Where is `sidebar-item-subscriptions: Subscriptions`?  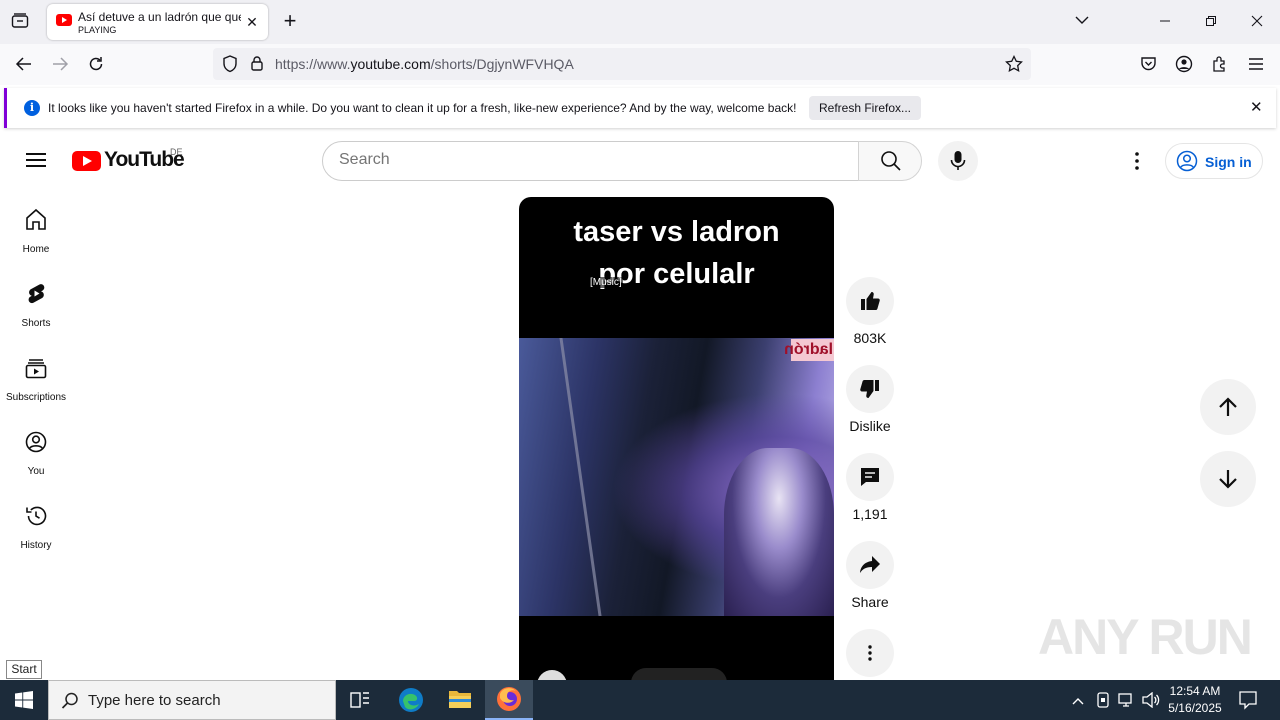 sidebar-item-subscriptions: Subscriptions is located at coordinates (36, 393).